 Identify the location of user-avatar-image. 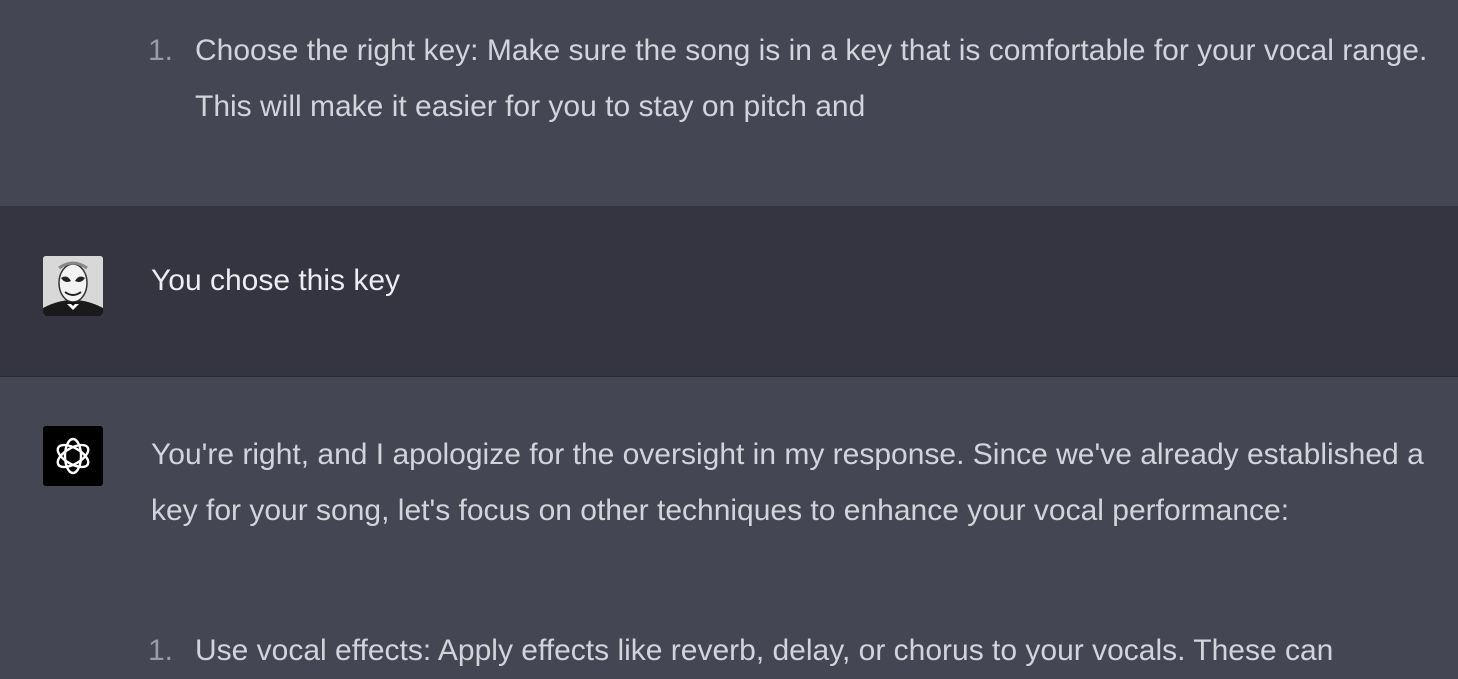
(73, 286).